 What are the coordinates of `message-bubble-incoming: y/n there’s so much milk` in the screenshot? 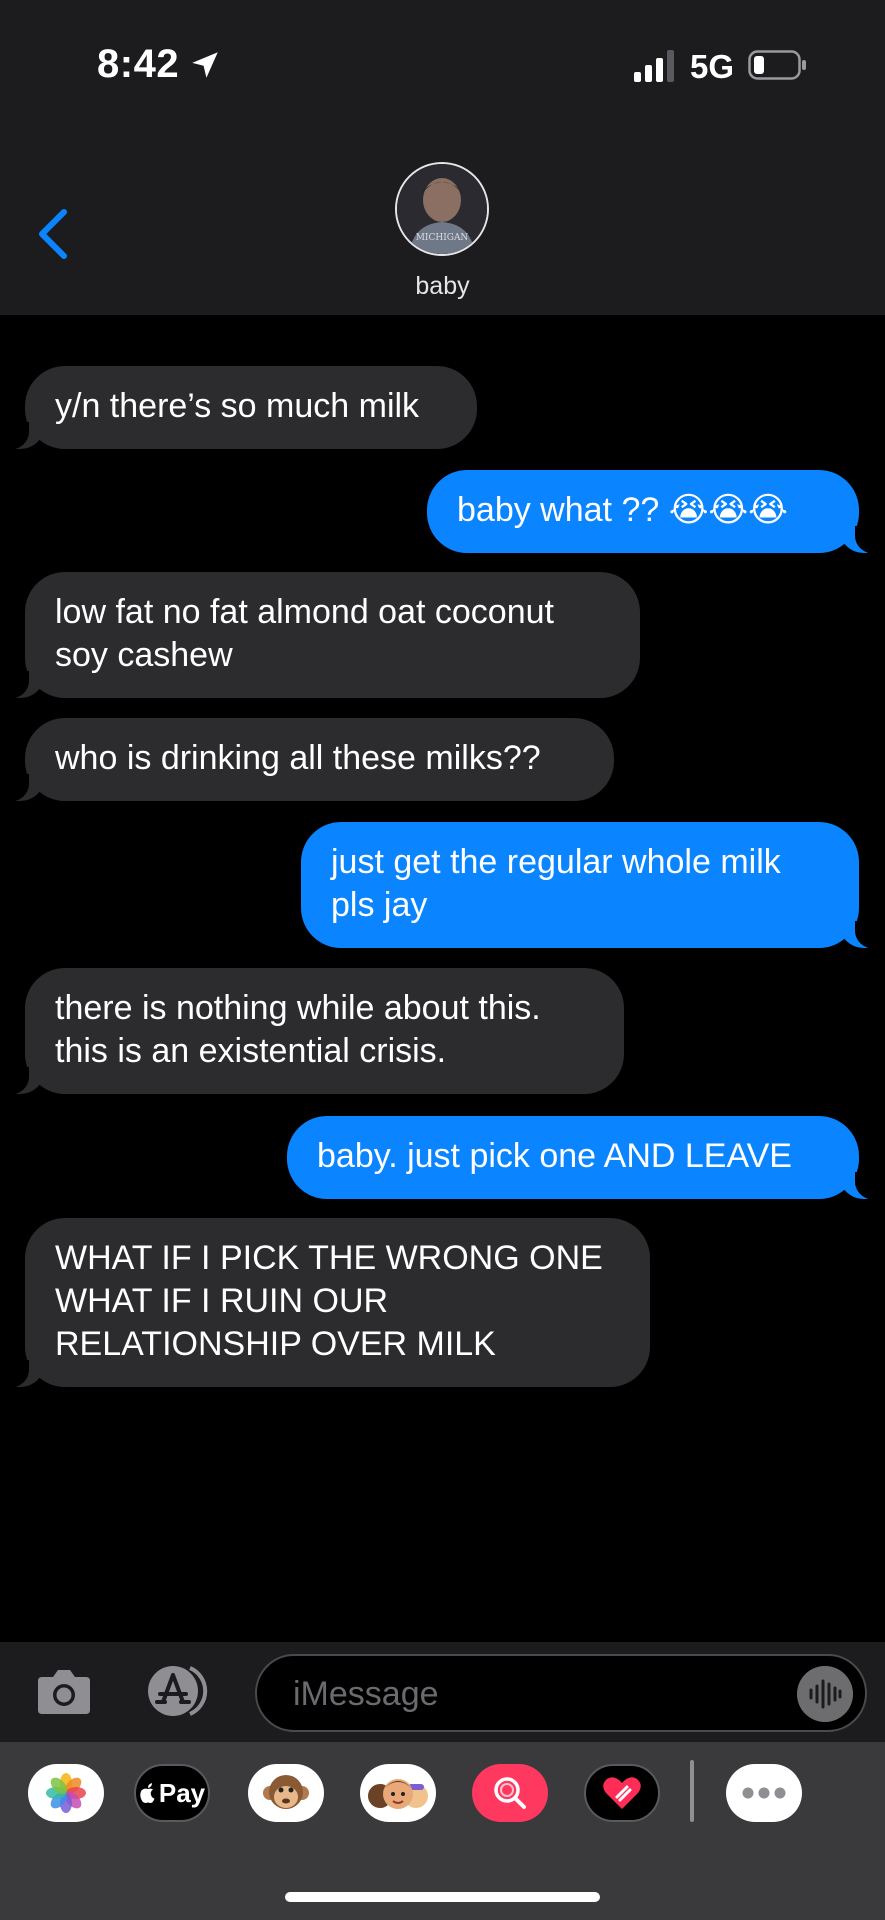 It's located at (240, 408).